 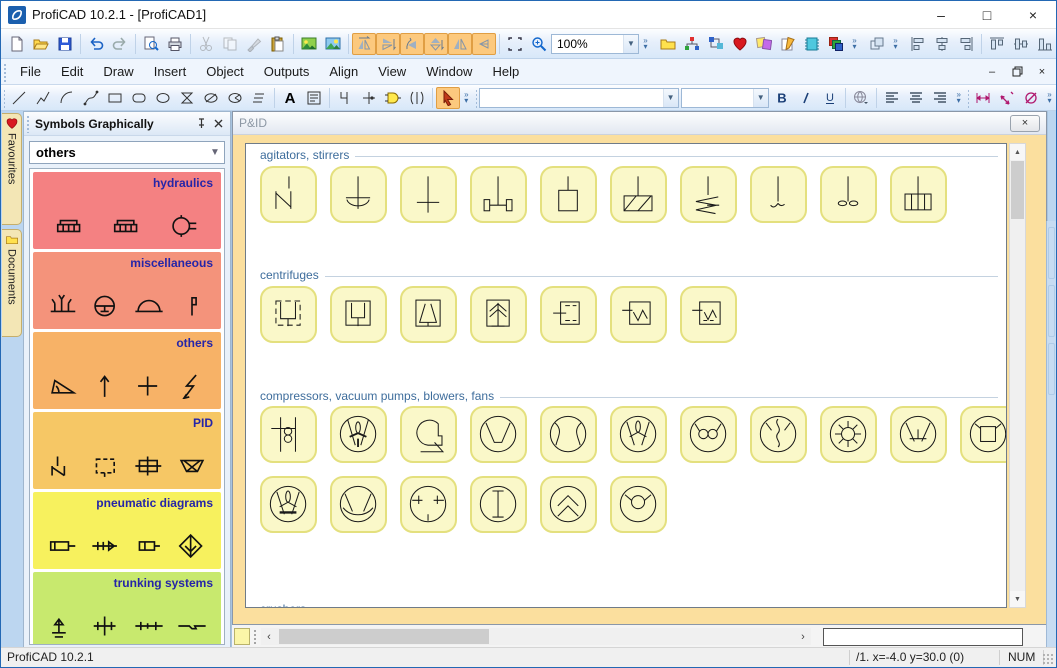 What do you see at coordinates (65, 44) in the screenshot?
I see `save-button` at bounding box center [65, 44].